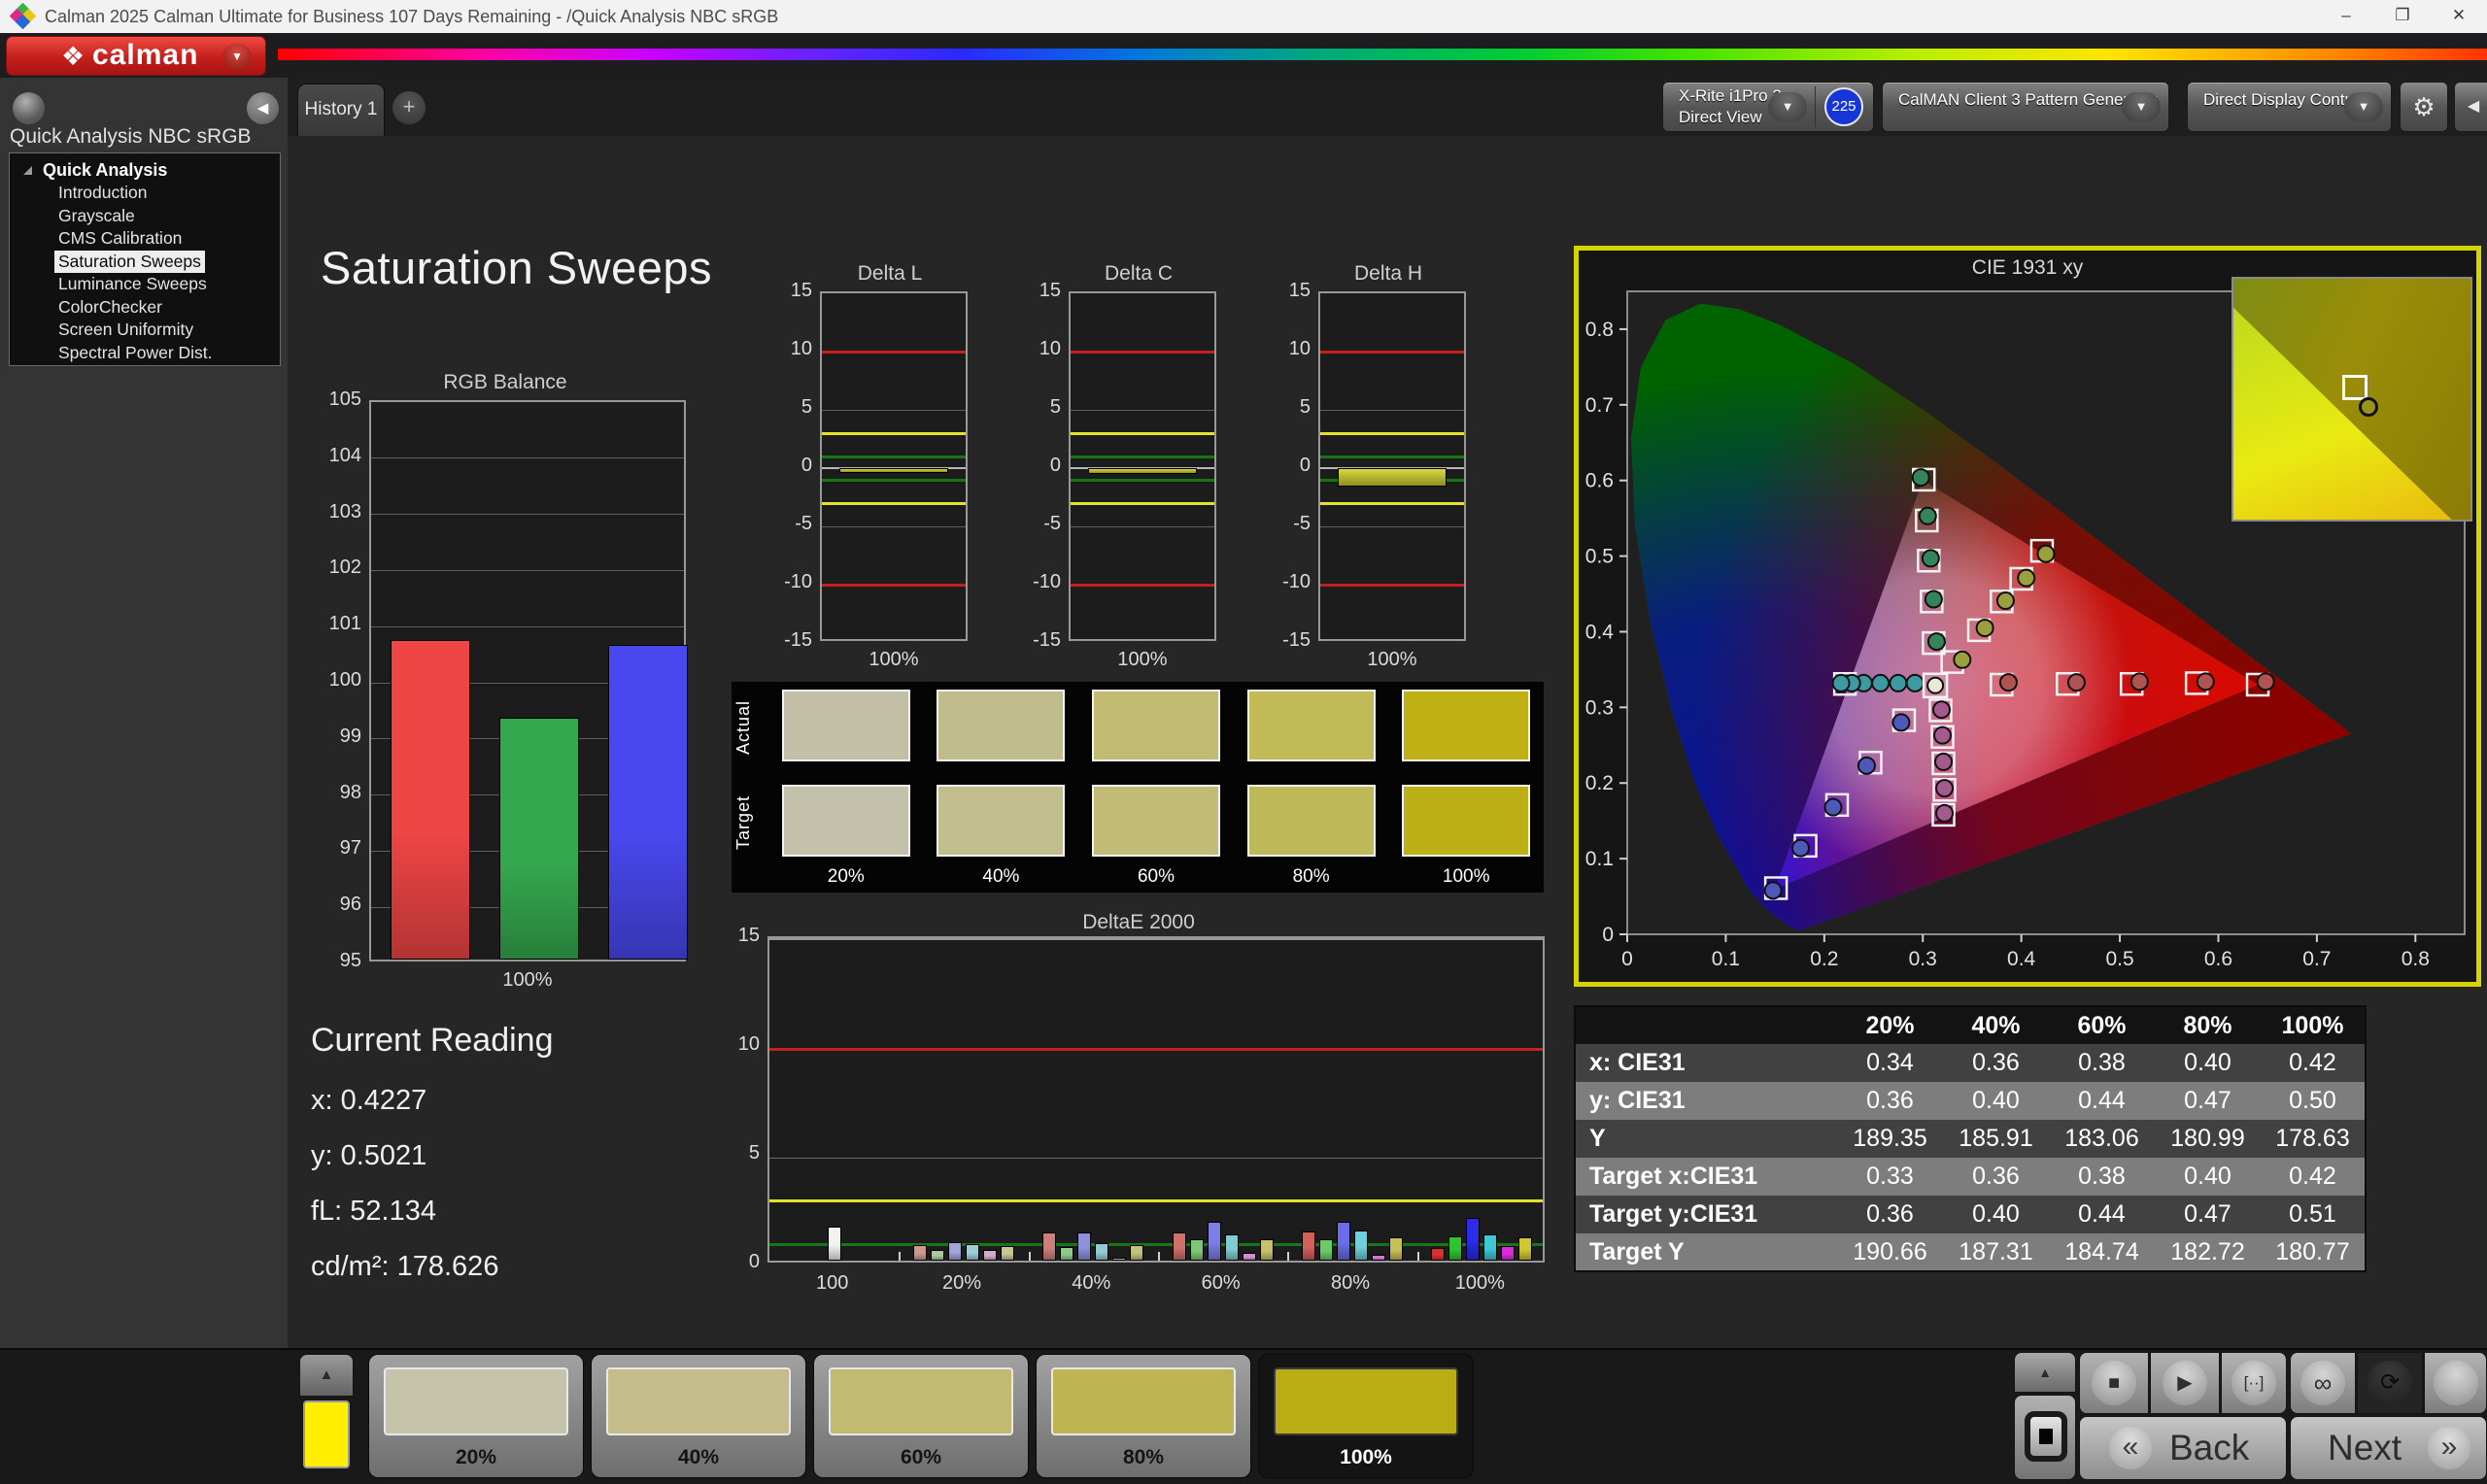 This screenshot has width=2487, height=1484. I want to click on gear-icon: ⚙, so click(2424, 107).